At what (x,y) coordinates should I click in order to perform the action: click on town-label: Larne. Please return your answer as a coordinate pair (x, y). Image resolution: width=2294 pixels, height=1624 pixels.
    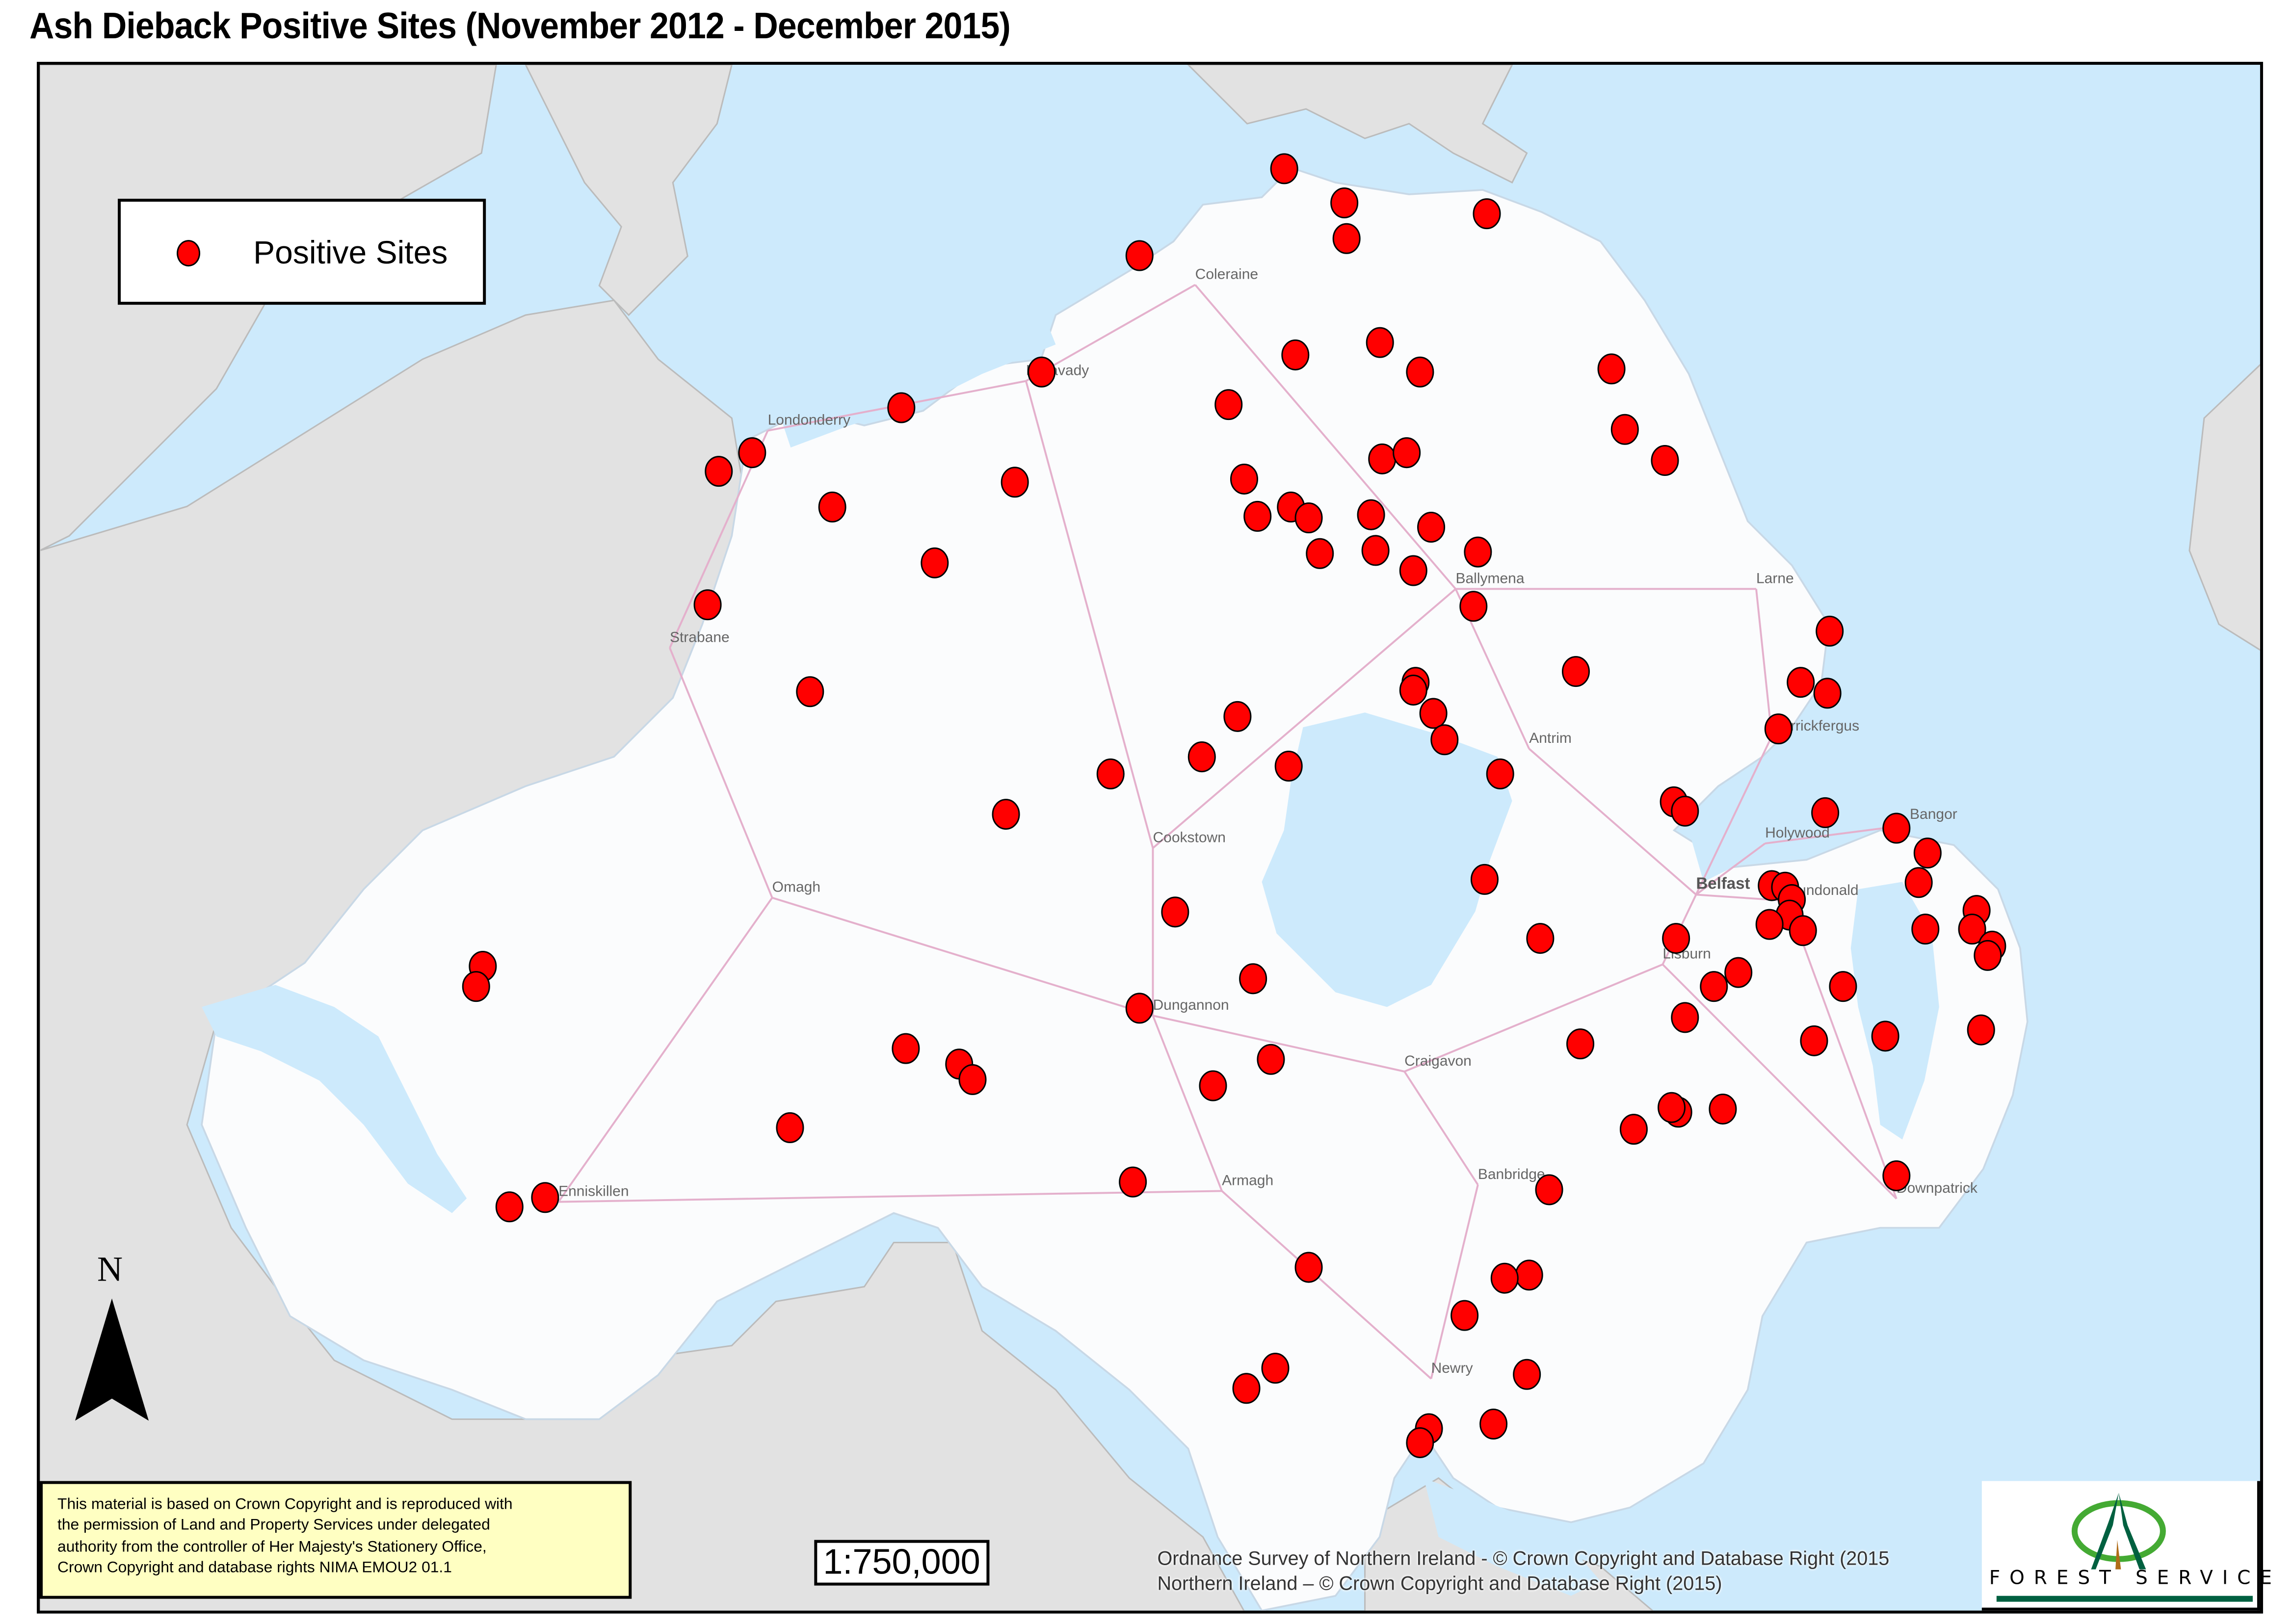
    Looking at the image, I should click on (1775, 578).